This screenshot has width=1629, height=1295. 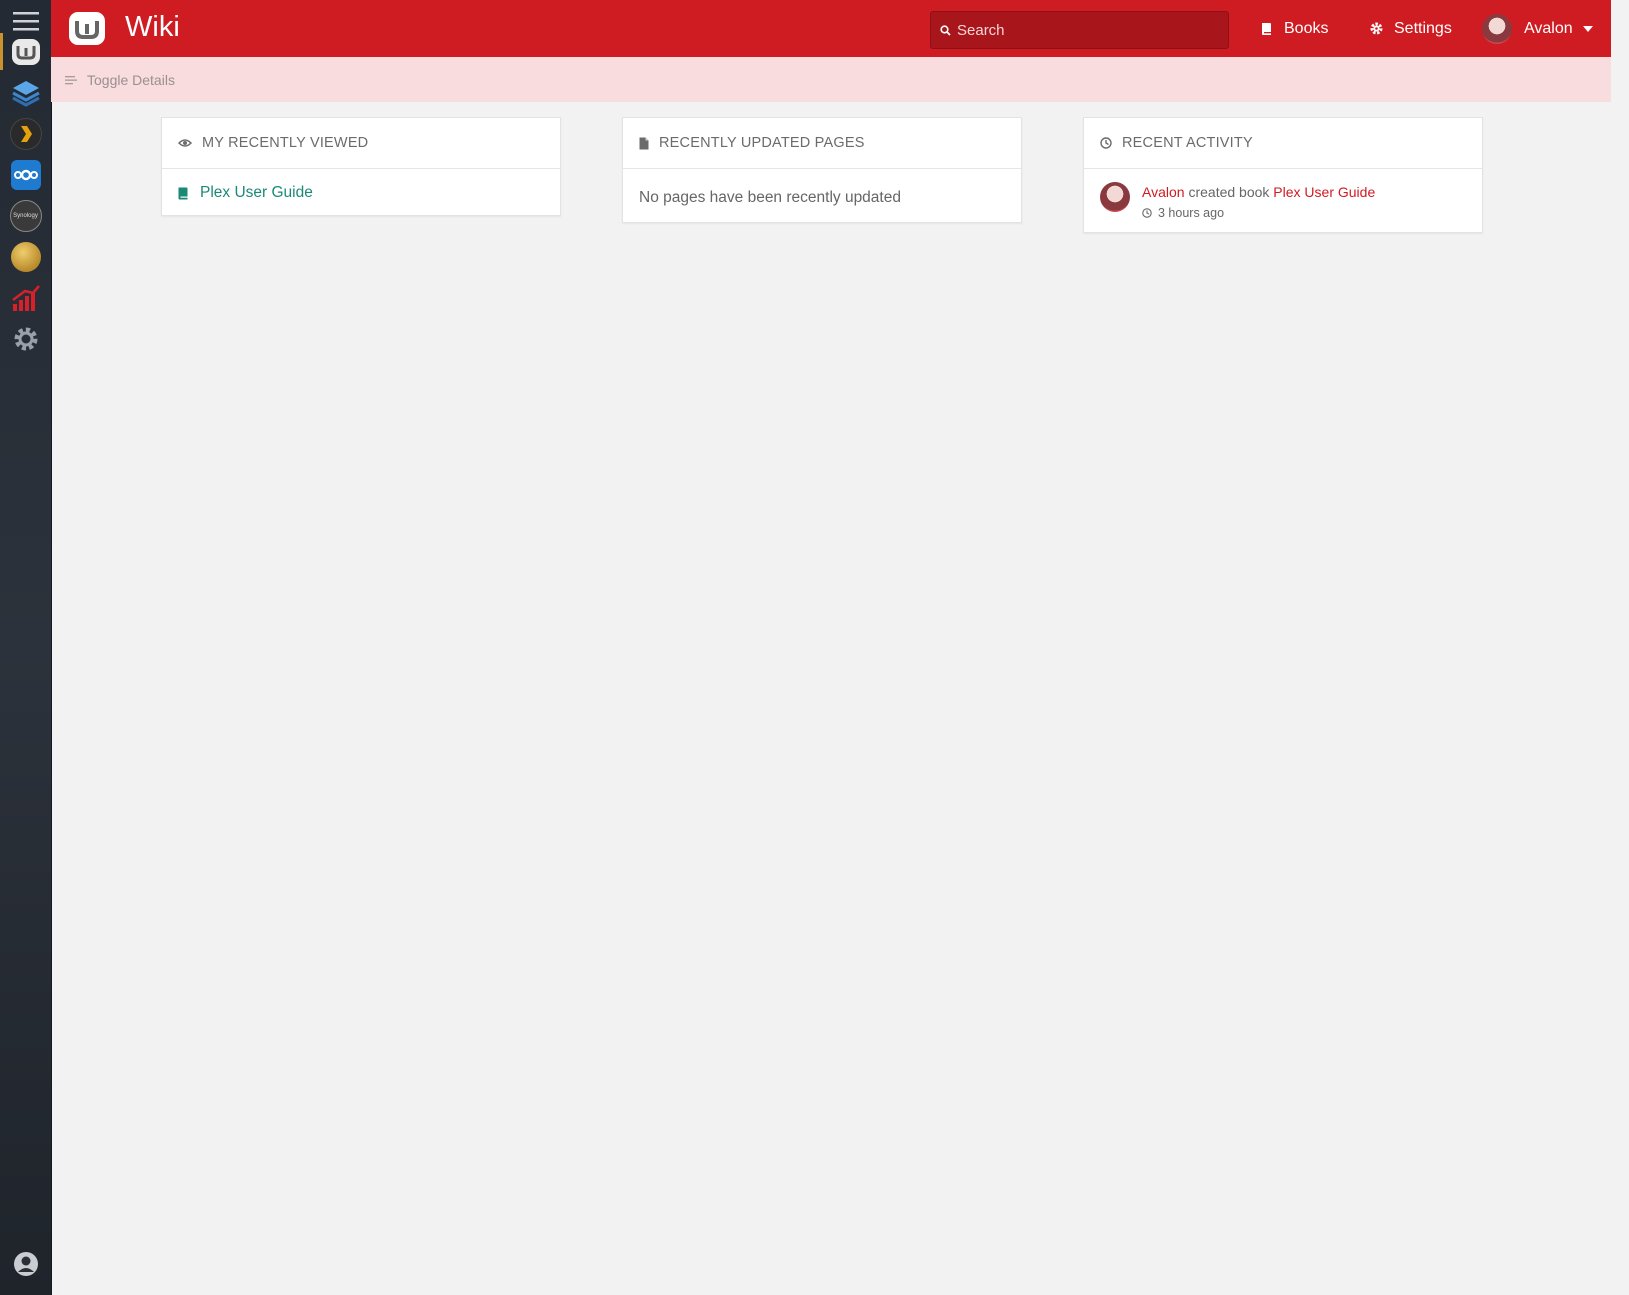 I want to click on settings-nav-label: Settings, so click(x=1423, y=28).